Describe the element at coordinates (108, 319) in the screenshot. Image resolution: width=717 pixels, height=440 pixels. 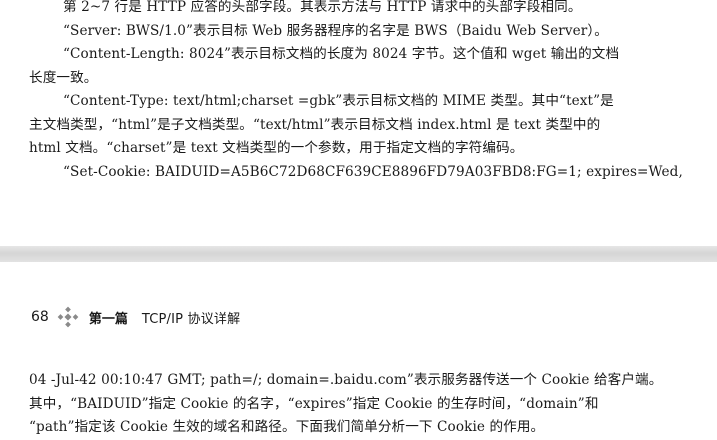
I see `part-title: 第一篇` at that location.